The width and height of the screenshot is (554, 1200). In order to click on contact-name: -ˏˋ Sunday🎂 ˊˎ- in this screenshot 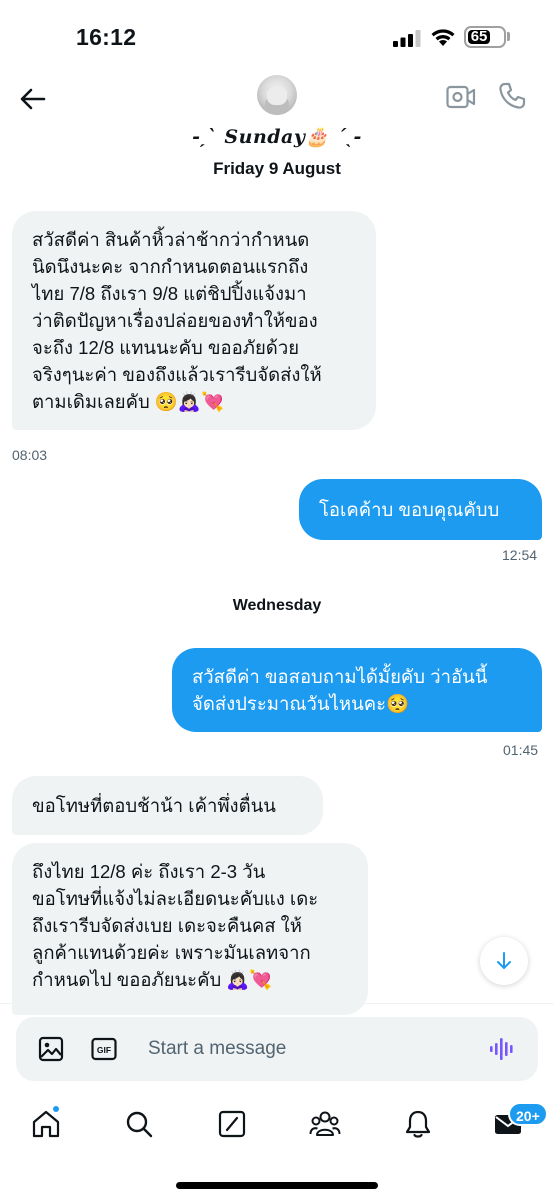, I will do `click(277, 137)`.